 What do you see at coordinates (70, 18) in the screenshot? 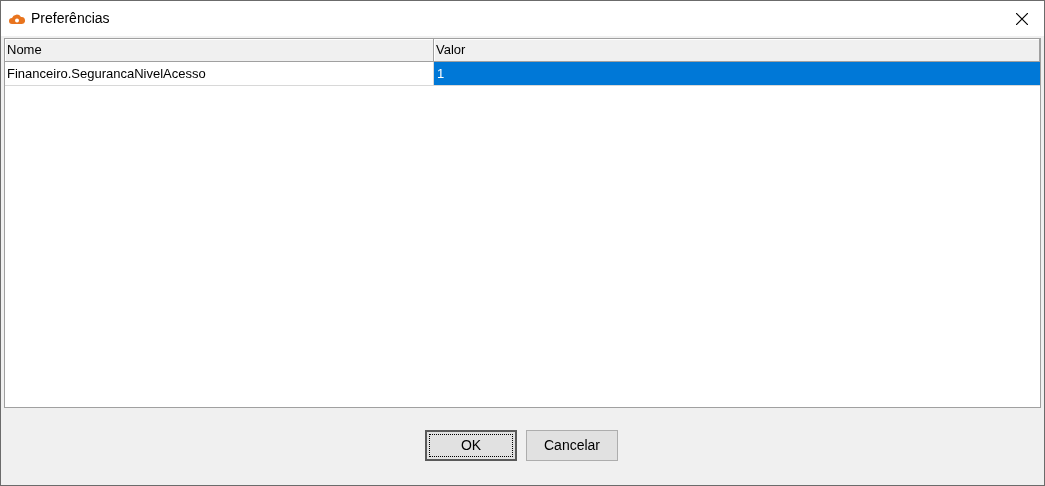
I see `window-title: Preferências` at bounding box center [70, 18].